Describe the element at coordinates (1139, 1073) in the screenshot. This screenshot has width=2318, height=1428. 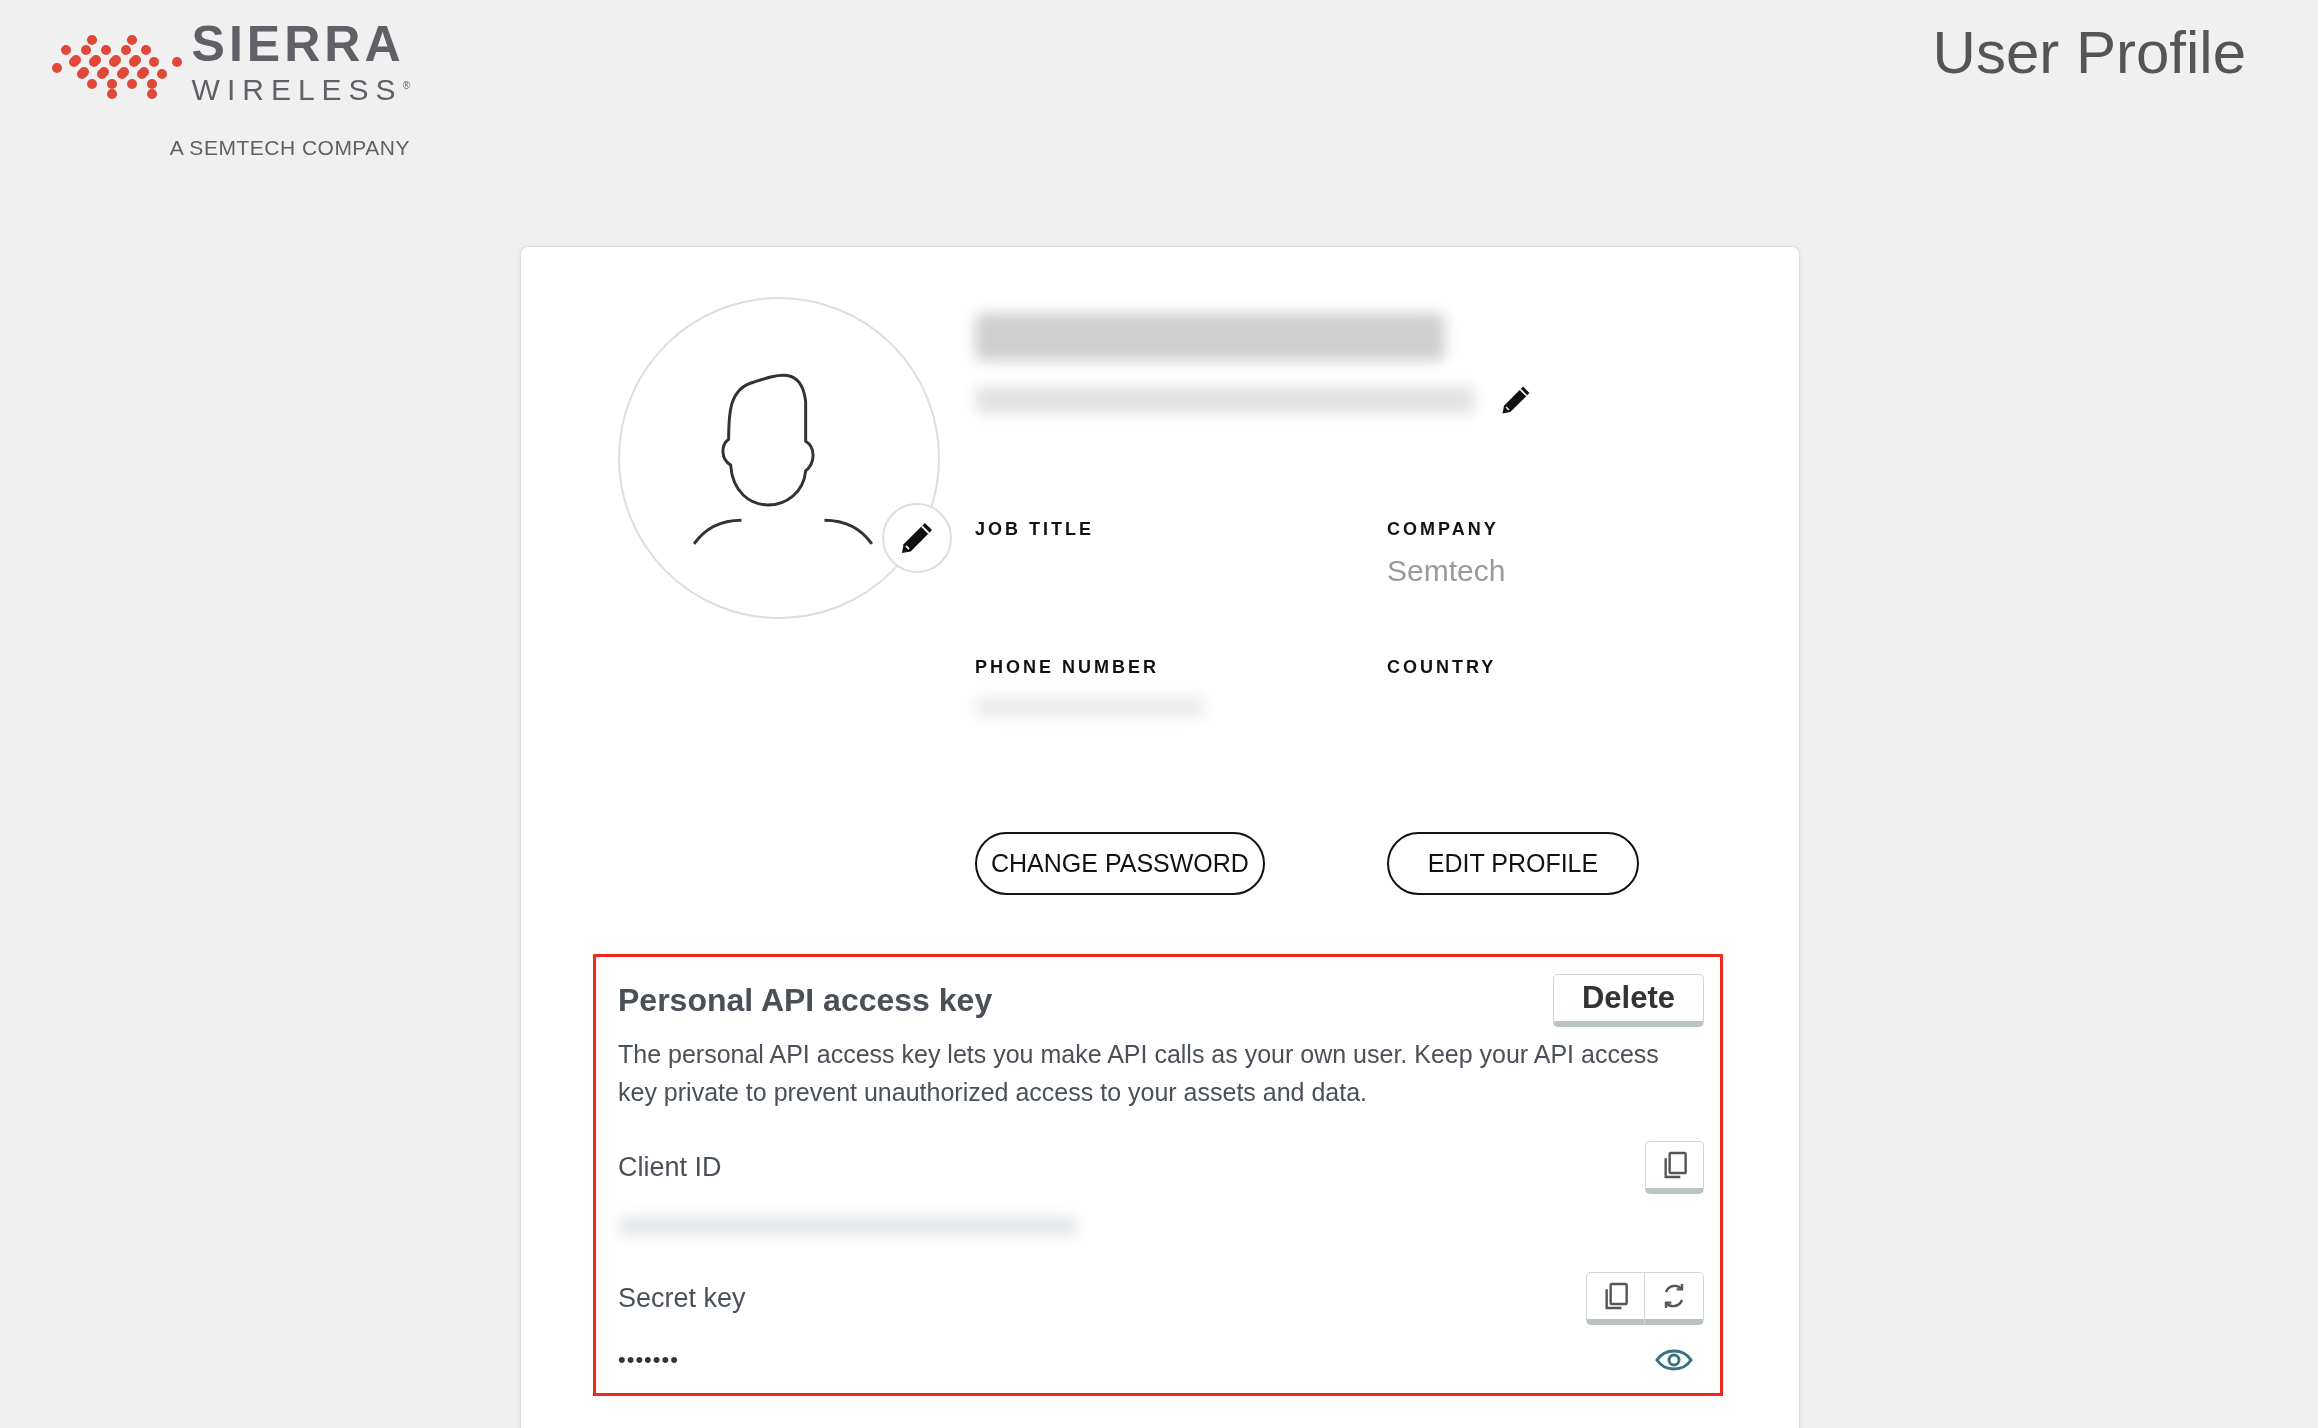
I see `description-text: The personal API access key lets you make API calls as your own user. Keep your API access key private to prevent unauthorized access to your assets and data.` at that location.